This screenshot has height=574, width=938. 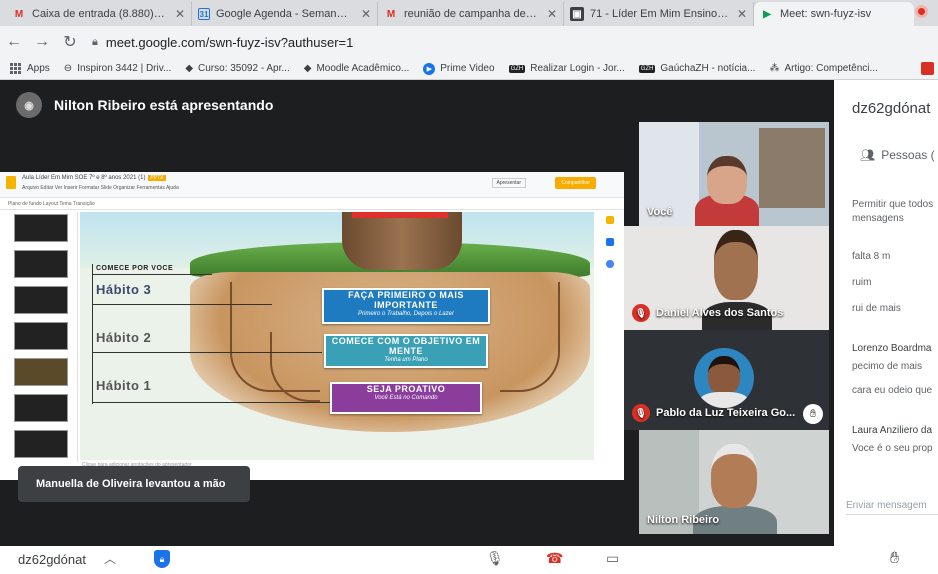 I want to click on chat-message: falta 8 m, so click(x=871, y=256).